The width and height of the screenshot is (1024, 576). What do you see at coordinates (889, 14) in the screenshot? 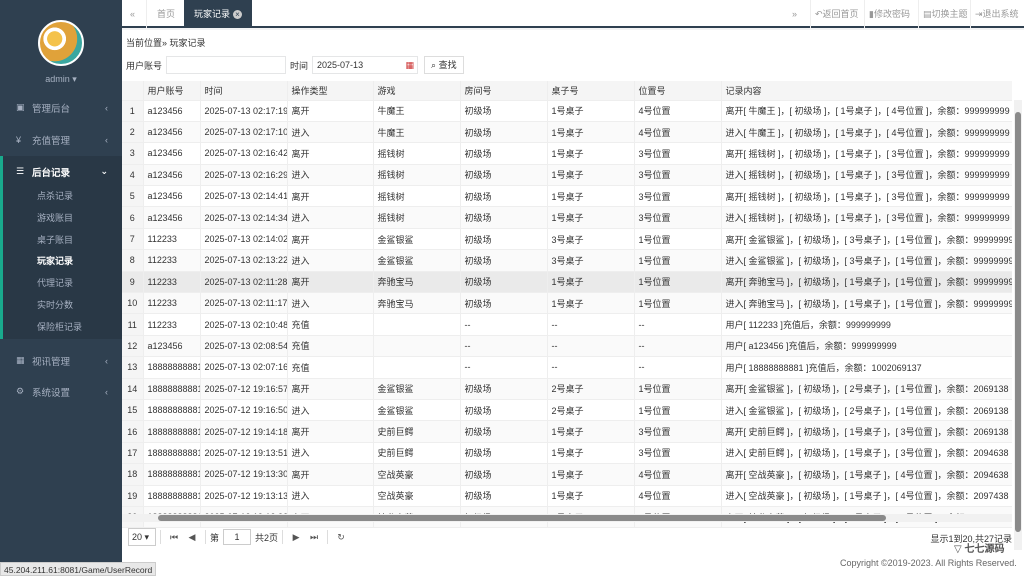
I see `change-password-button: ▮修改密码` at bounding box center [889, 14].